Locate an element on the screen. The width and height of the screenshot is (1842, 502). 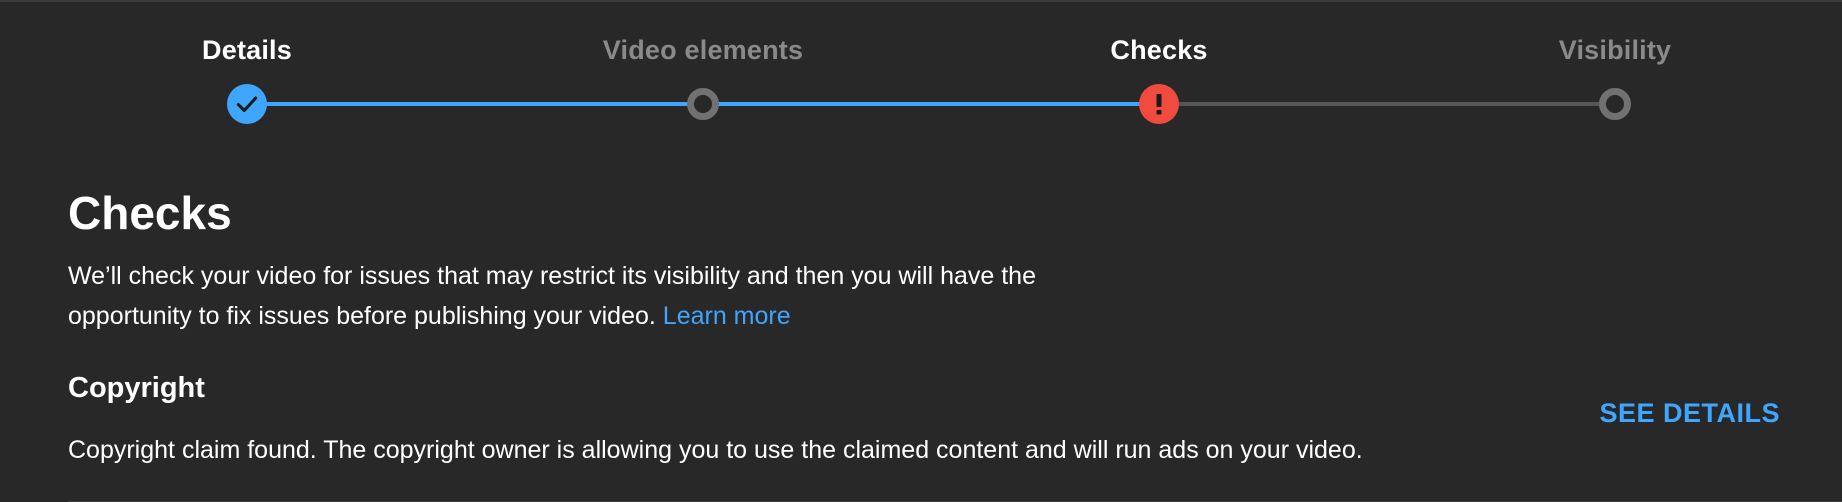
step-node-checks is located at coordinates (1159, 104).